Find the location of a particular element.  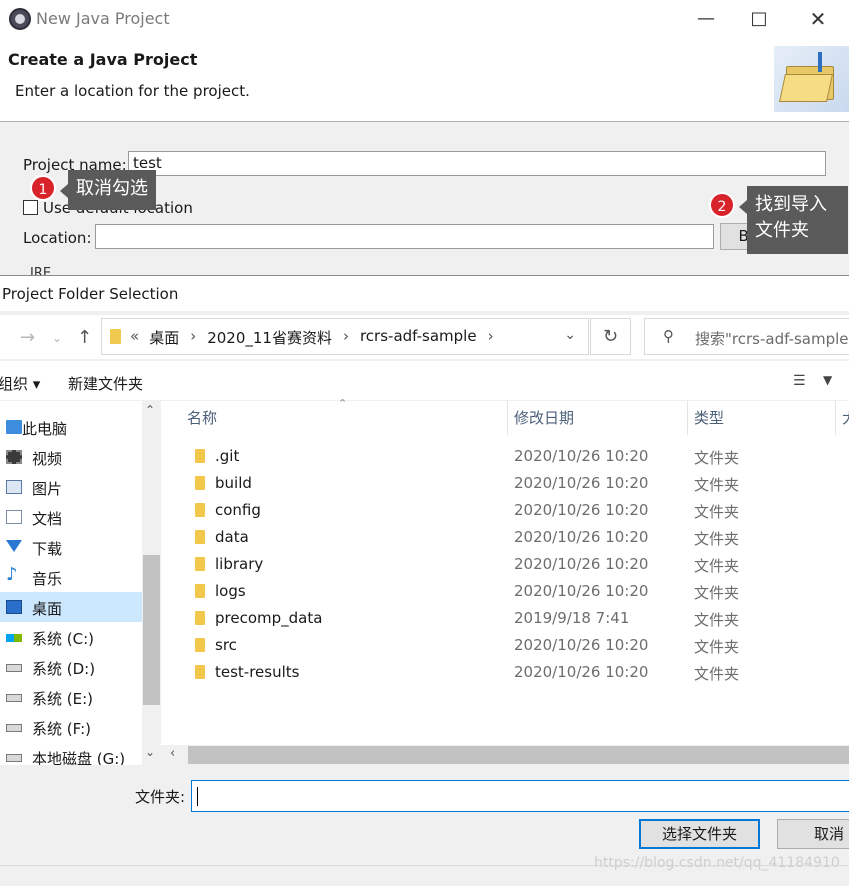

desktop-icon is located at coordinates (14, 607).